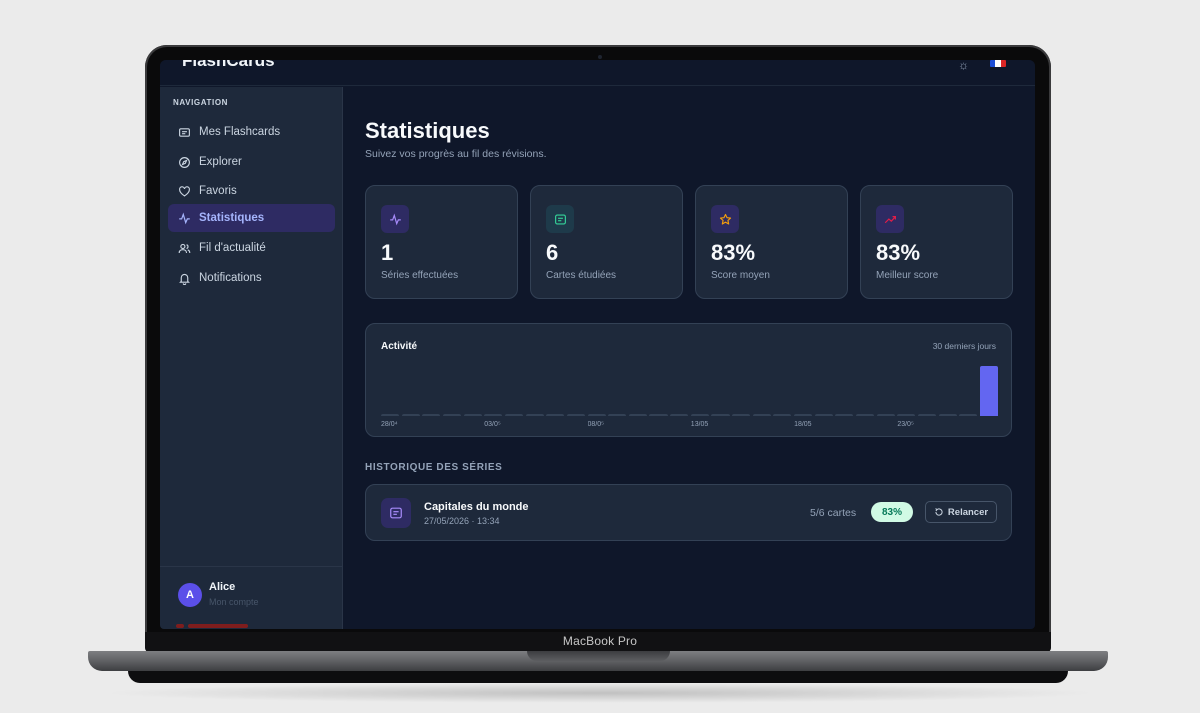 The height and width of the screenshot is (713, 1200). What do you see at coordinates (399, 346) in the screenshot?
I see `chart-title: Activité` at bounding box center [399, 346].